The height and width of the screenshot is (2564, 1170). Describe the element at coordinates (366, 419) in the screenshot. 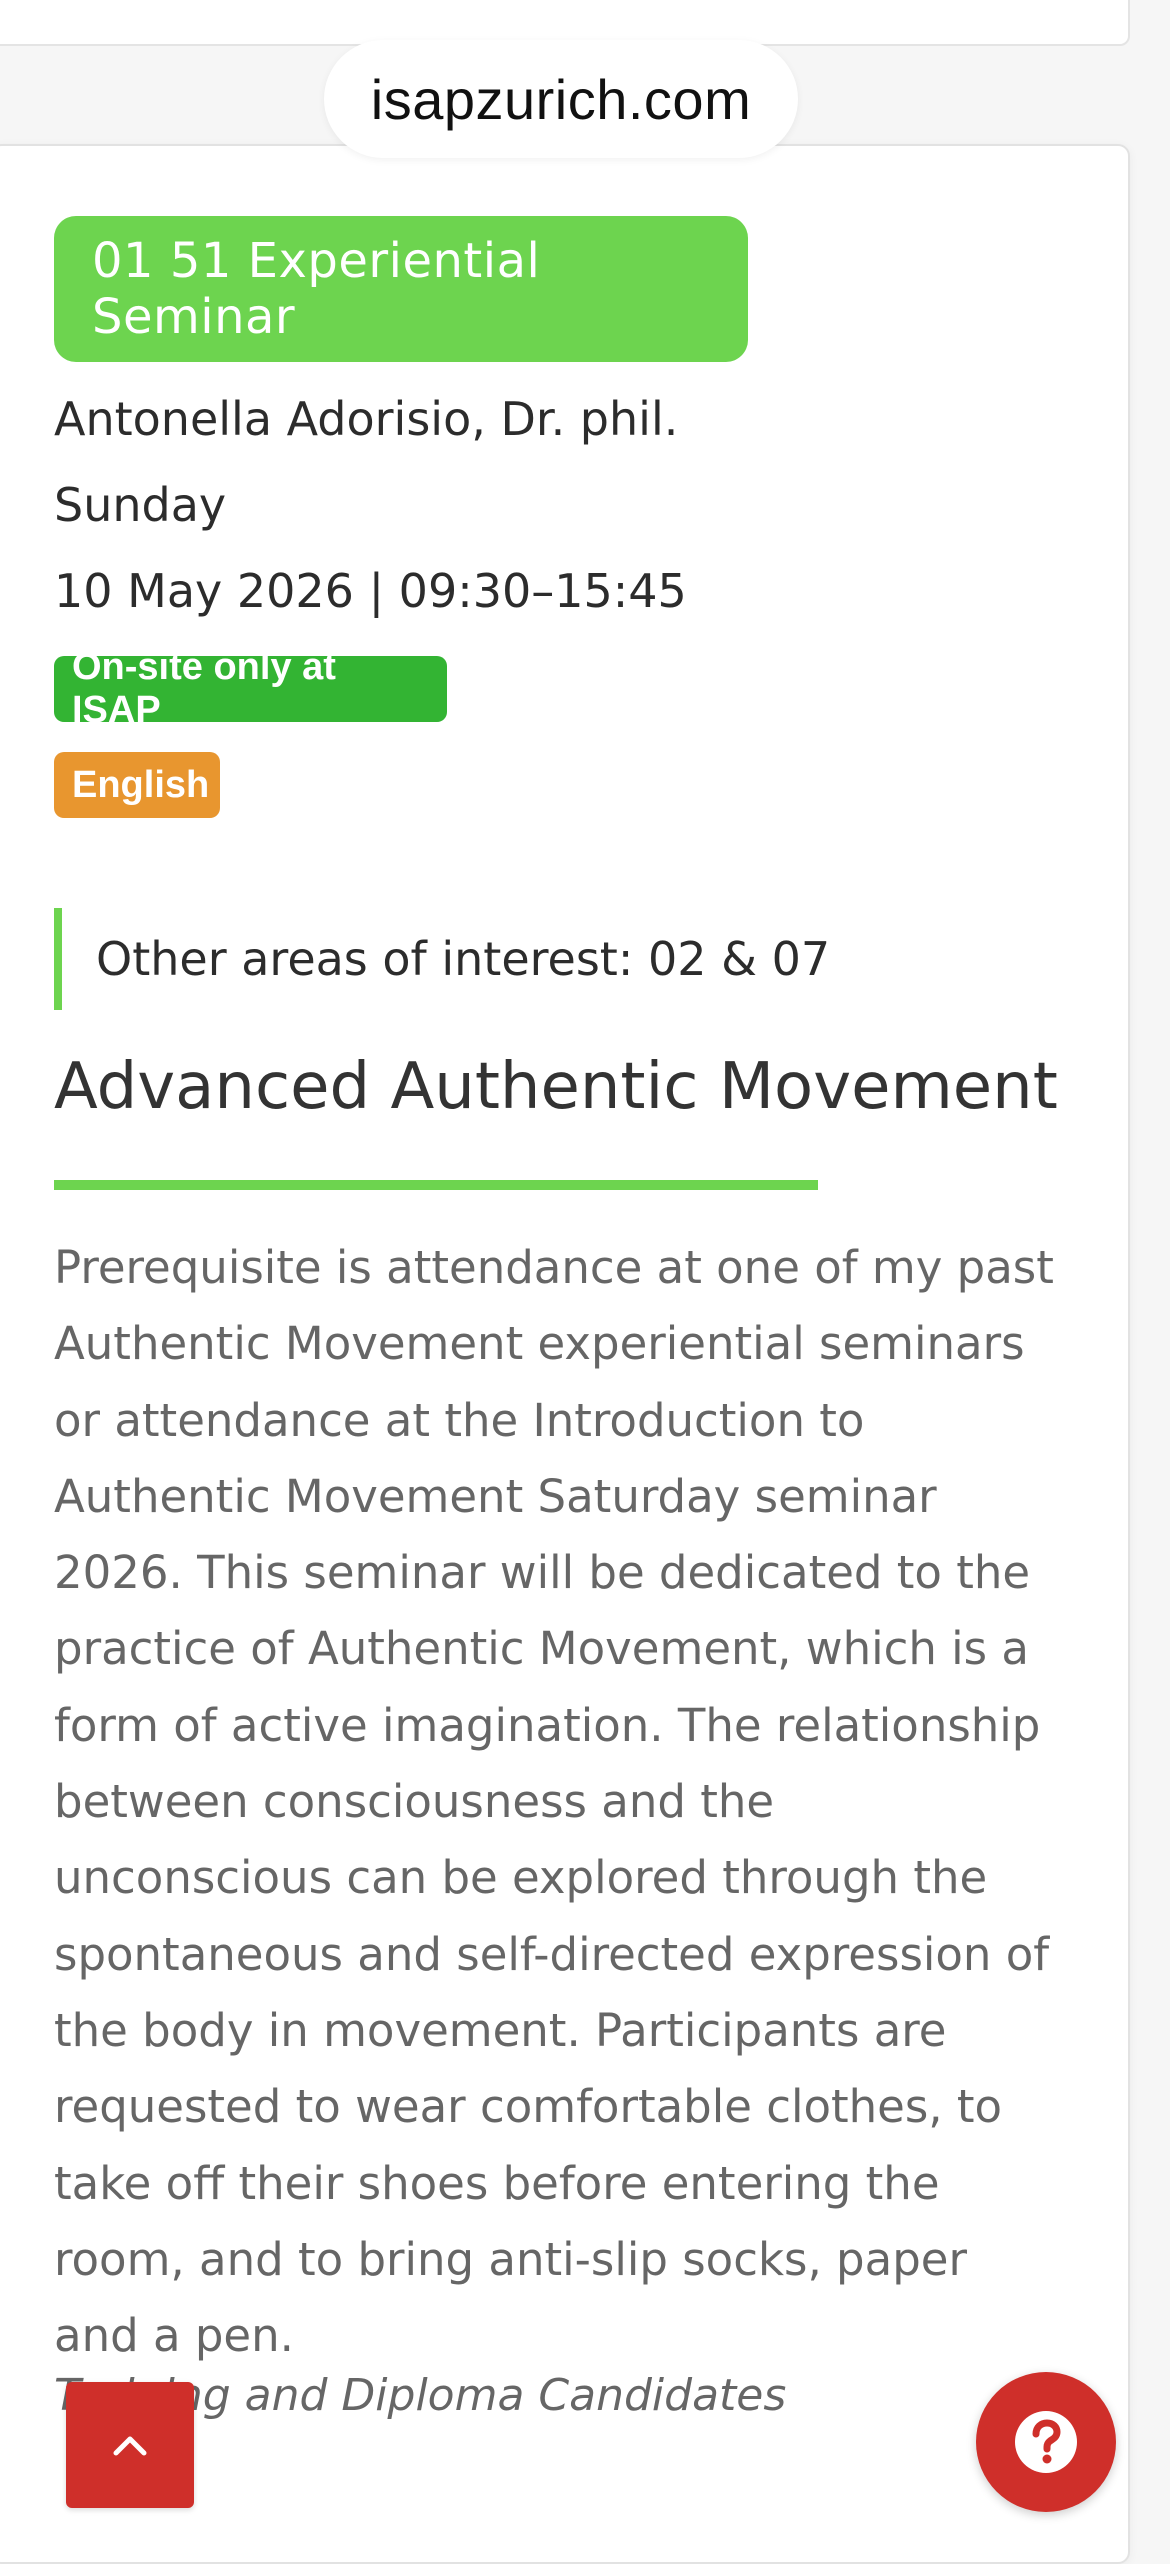

I see `instructor-name: Antonella Adorisio, Dr. phil.` at that location.